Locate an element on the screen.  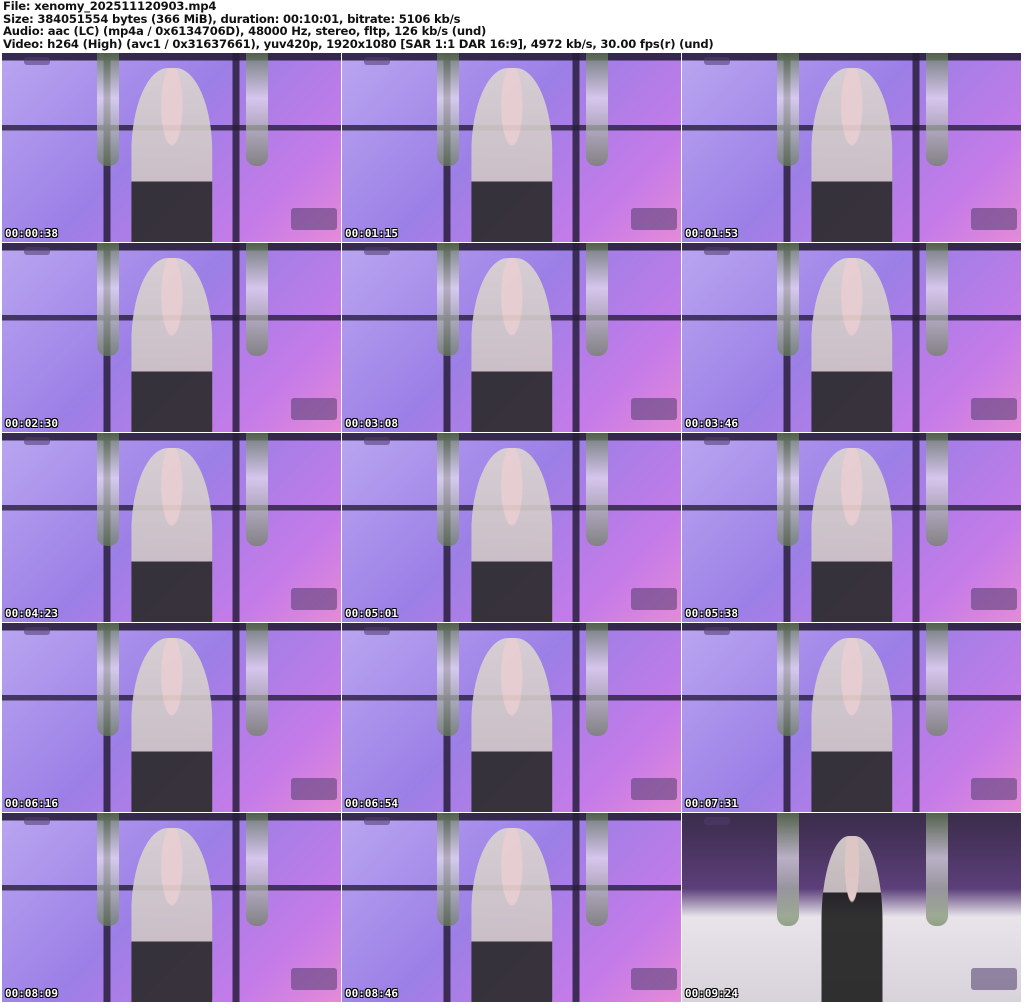
video-thumbnail: 00:02:30 is located at coordinates (171, 337).